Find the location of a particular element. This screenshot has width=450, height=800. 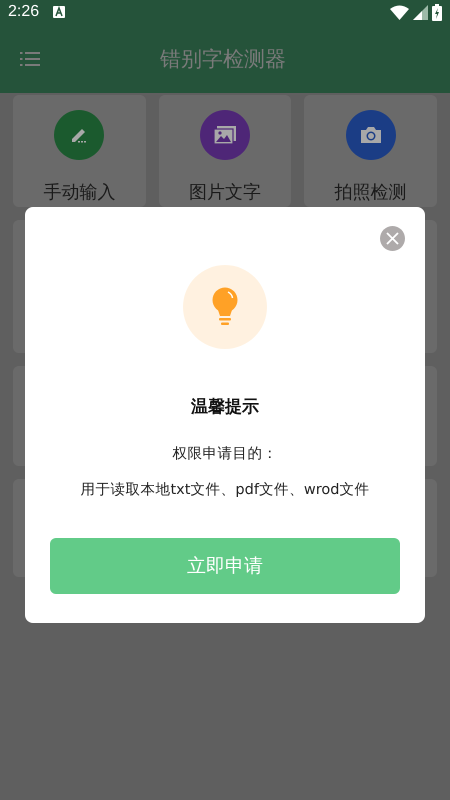

signal-icon is located at coordinates (420, 12).